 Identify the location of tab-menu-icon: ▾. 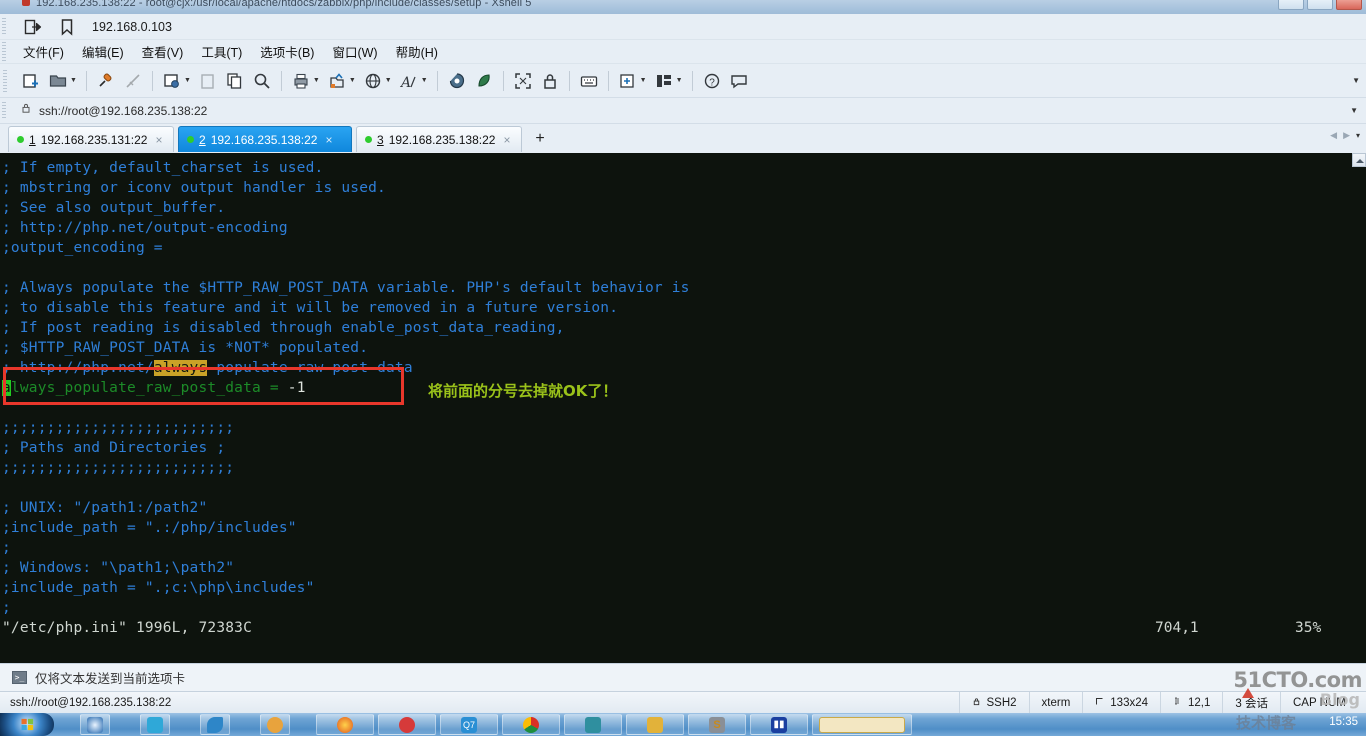
(1358, 135).